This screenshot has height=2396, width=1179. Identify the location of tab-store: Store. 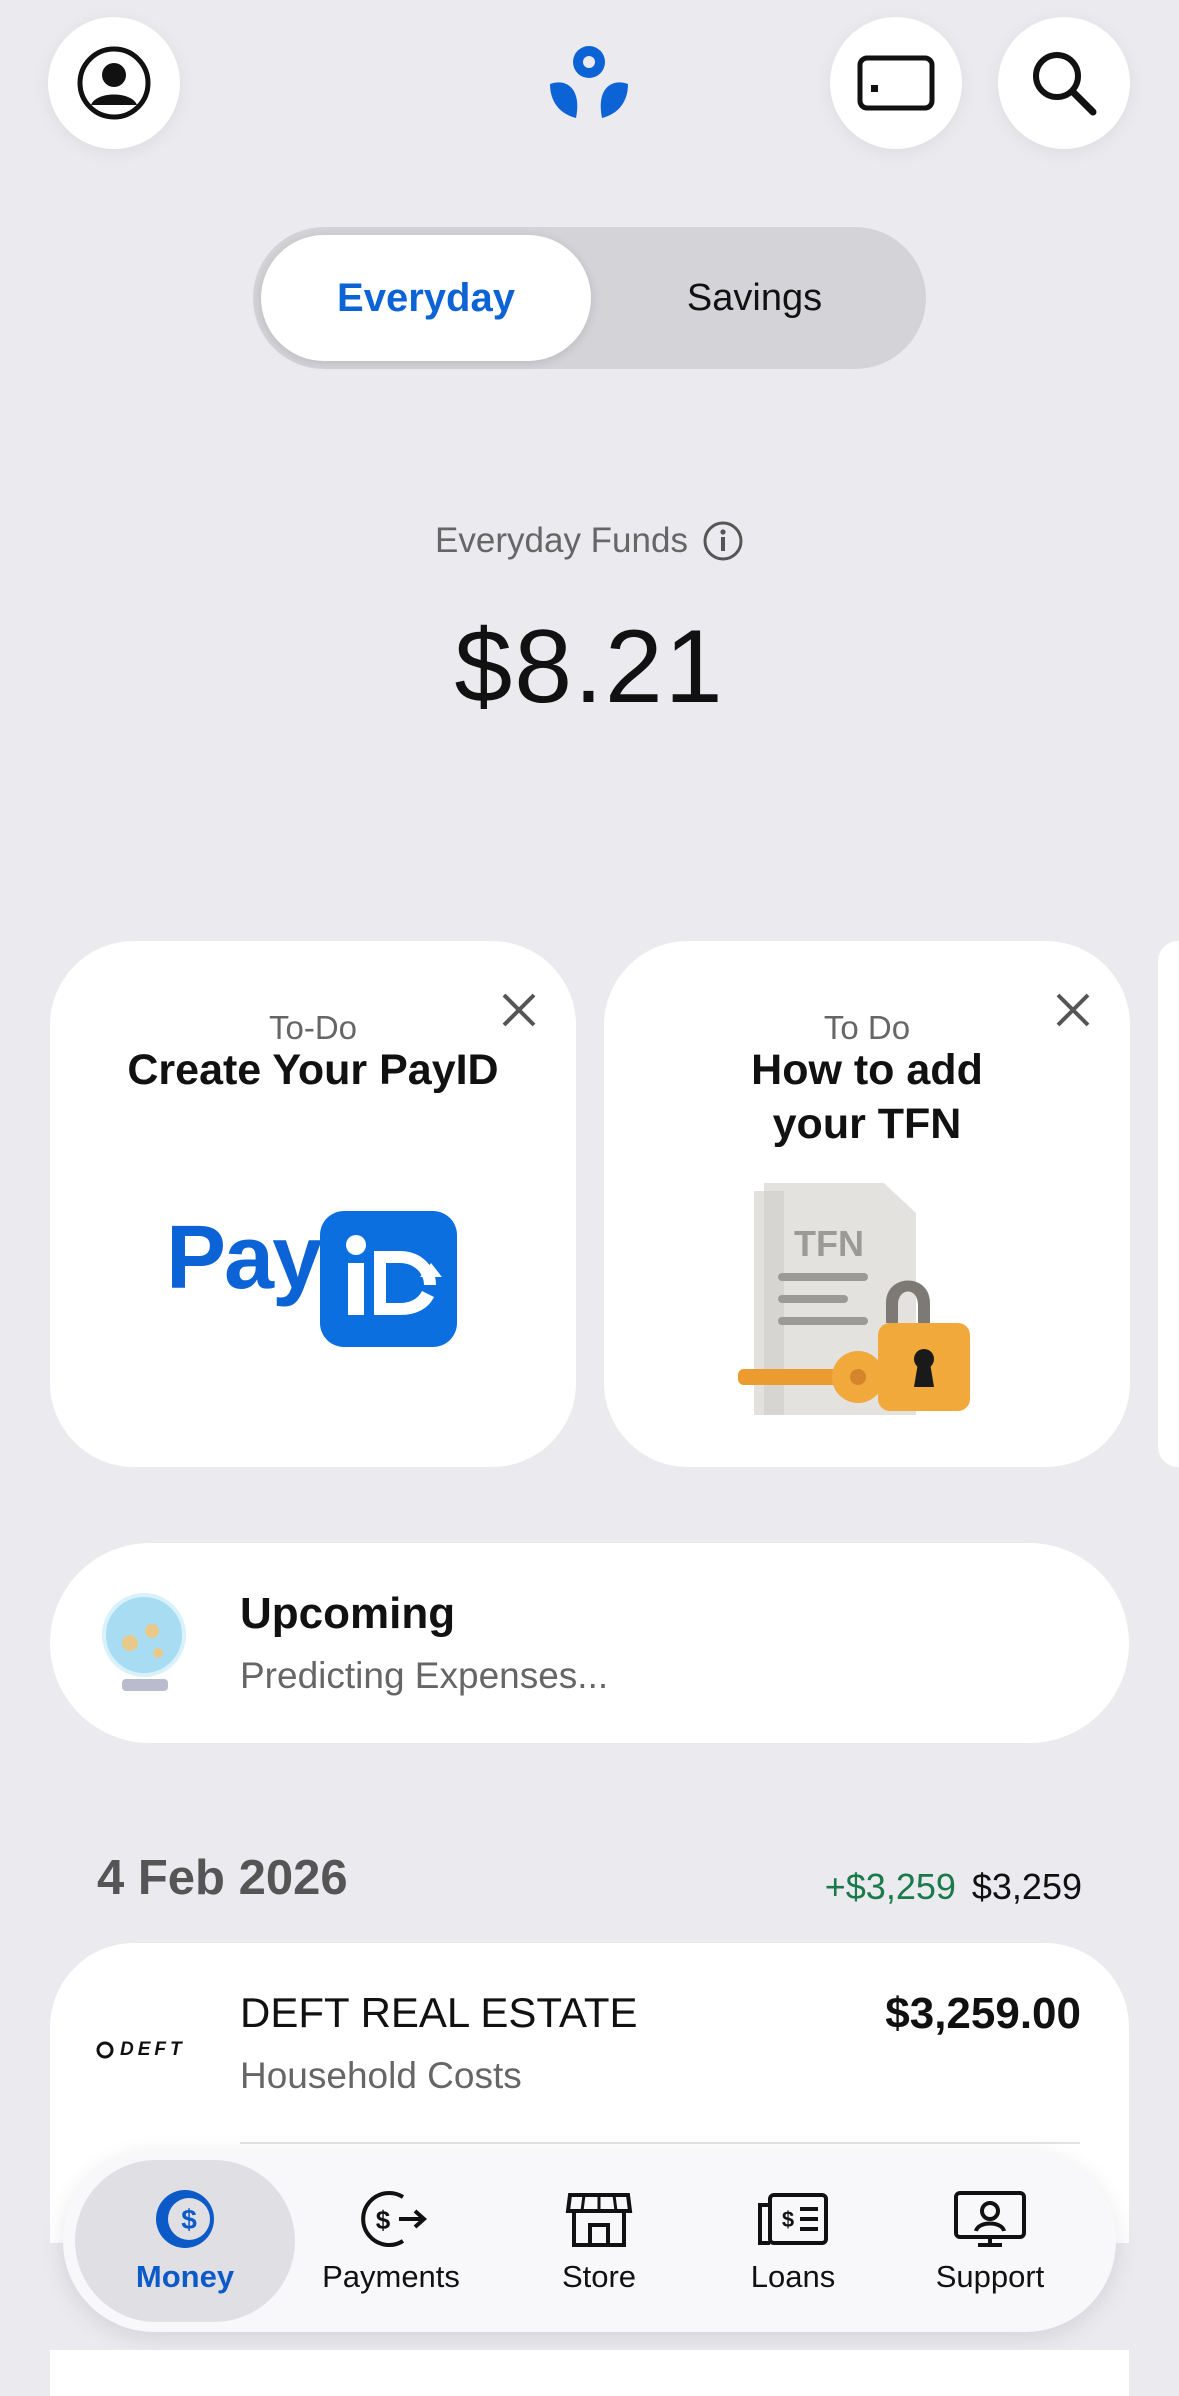
(599, 2241).